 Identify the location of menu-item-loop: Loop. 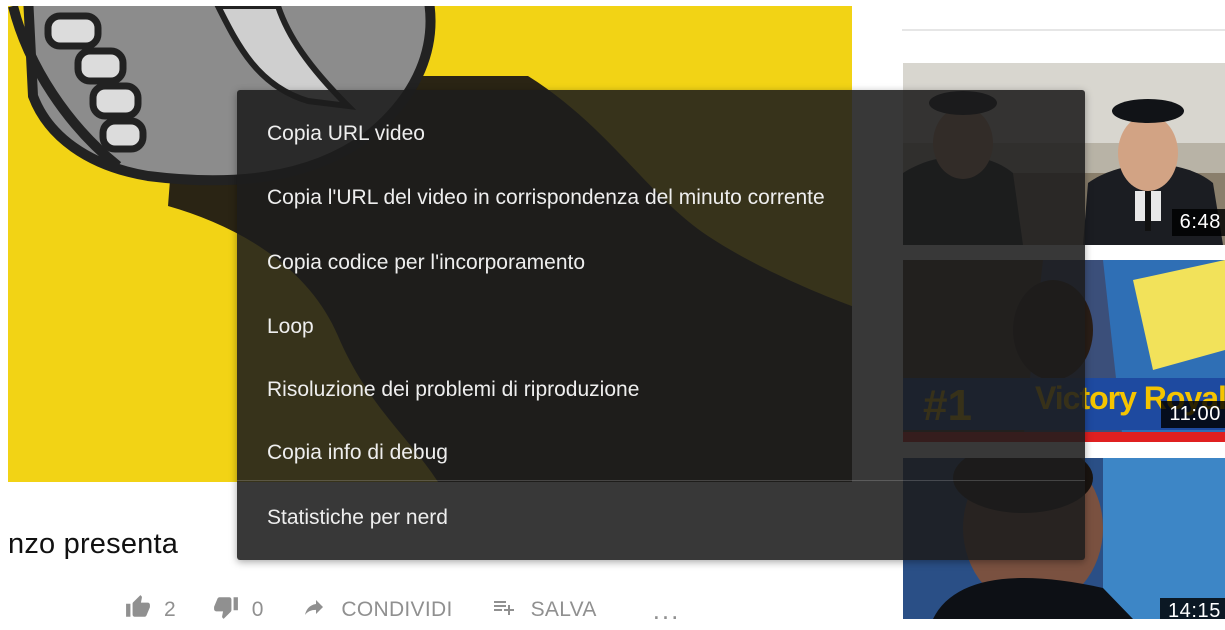
(661, 327).